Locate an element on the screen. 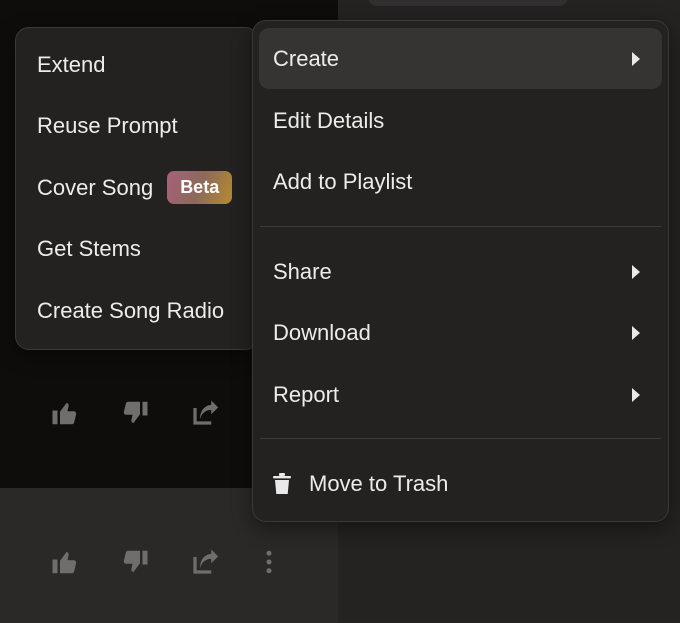 The height and width of the screenshot is (623, 680). menu-item-get-stems: Get Stems is located at coordinates (137, 248).